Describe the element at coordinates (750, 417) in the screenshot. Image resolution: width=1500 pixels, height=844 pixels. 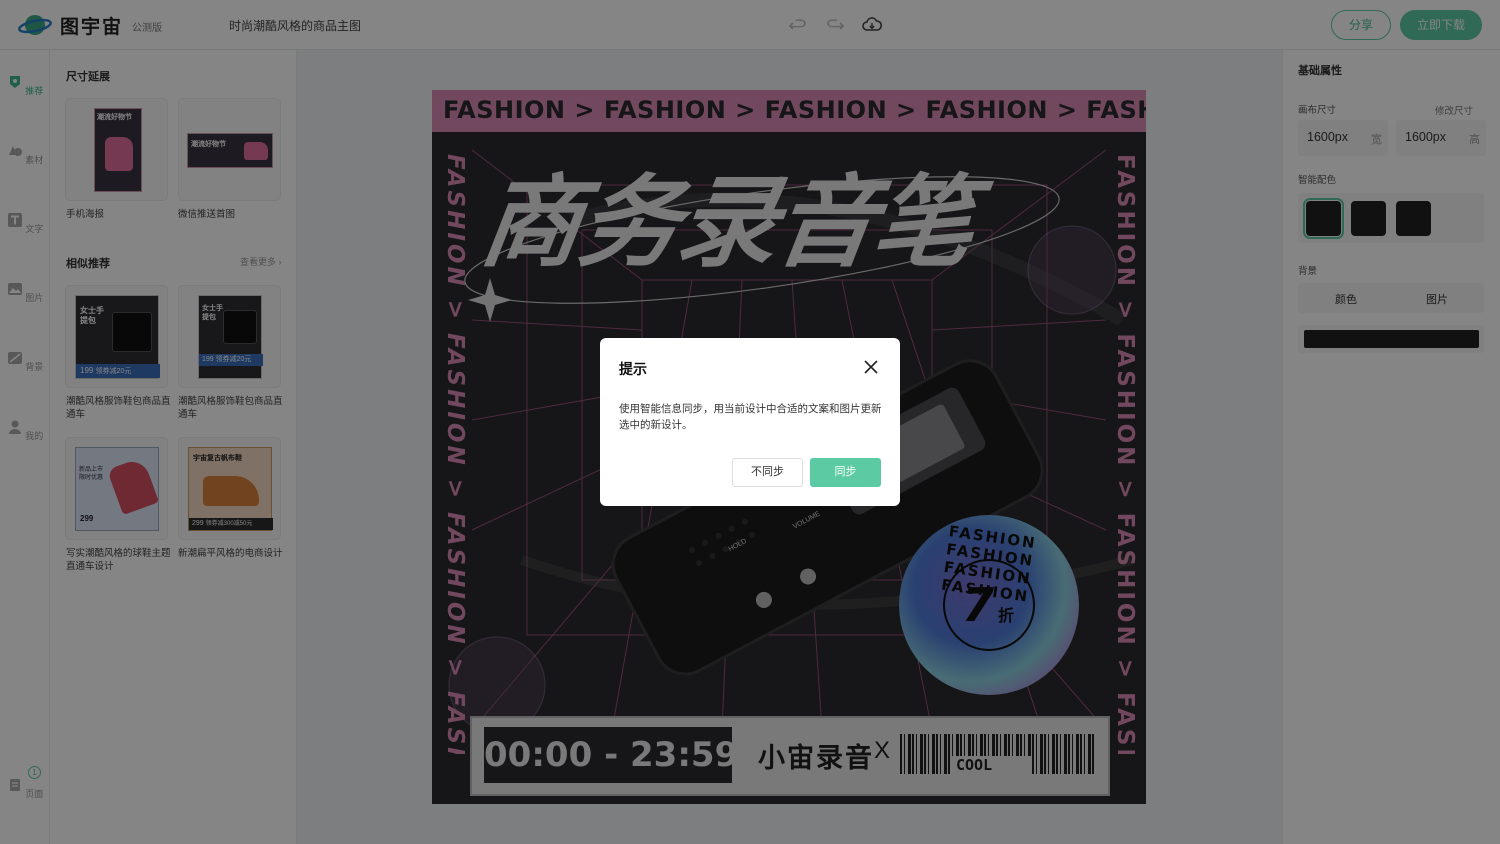
I see `dialog-message: 使用智能信息同步，用当前设计中合适的文案和图片更新选中的新设计。` at that location.